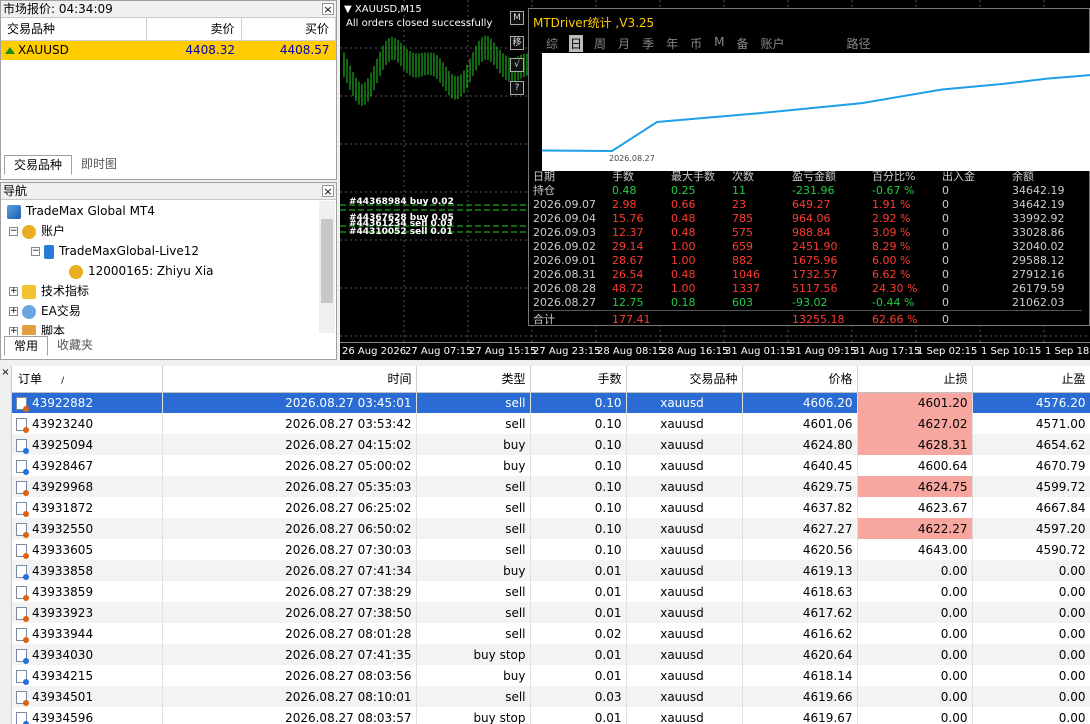 The image size is (1090, 724). I want to click on graph-date-label: 2026.08.27, so click(632, 158).